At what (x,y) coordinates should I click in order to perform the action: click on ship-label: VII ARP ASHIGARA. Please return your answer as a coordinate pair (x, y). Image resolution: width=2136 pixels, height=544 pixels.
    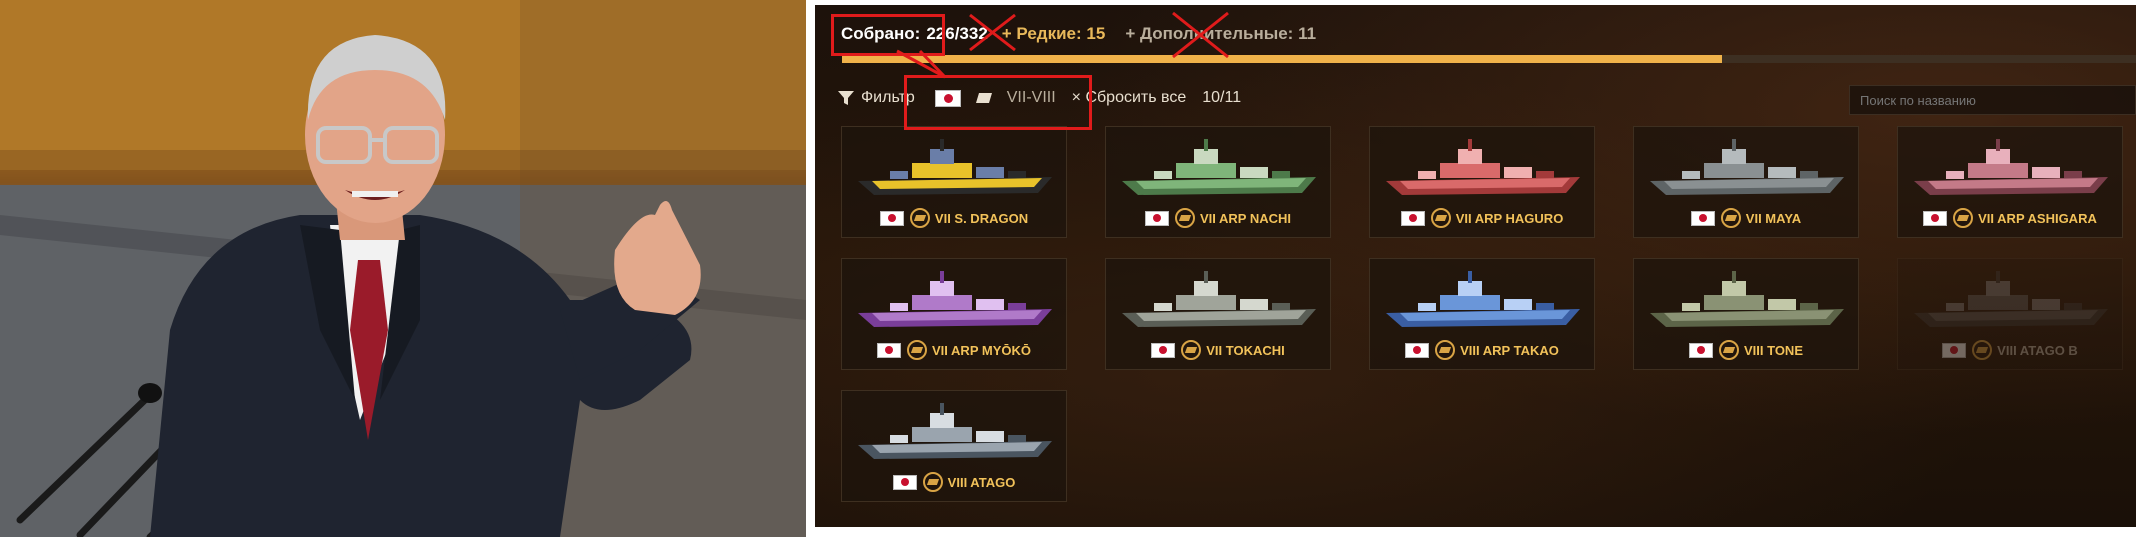
    Looking at the image, I should click on (2010, 218).